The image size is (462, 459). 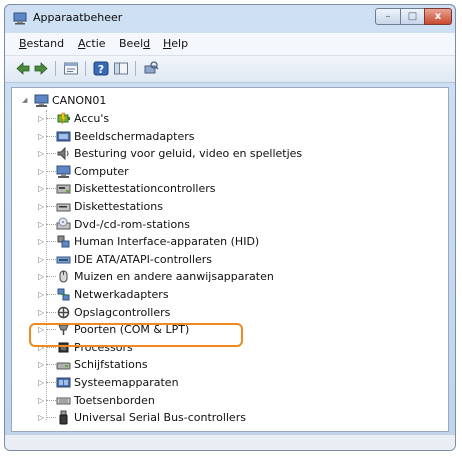 I want to click on tree-item: ▷ Schijfstations, so click(x=230, y=365).